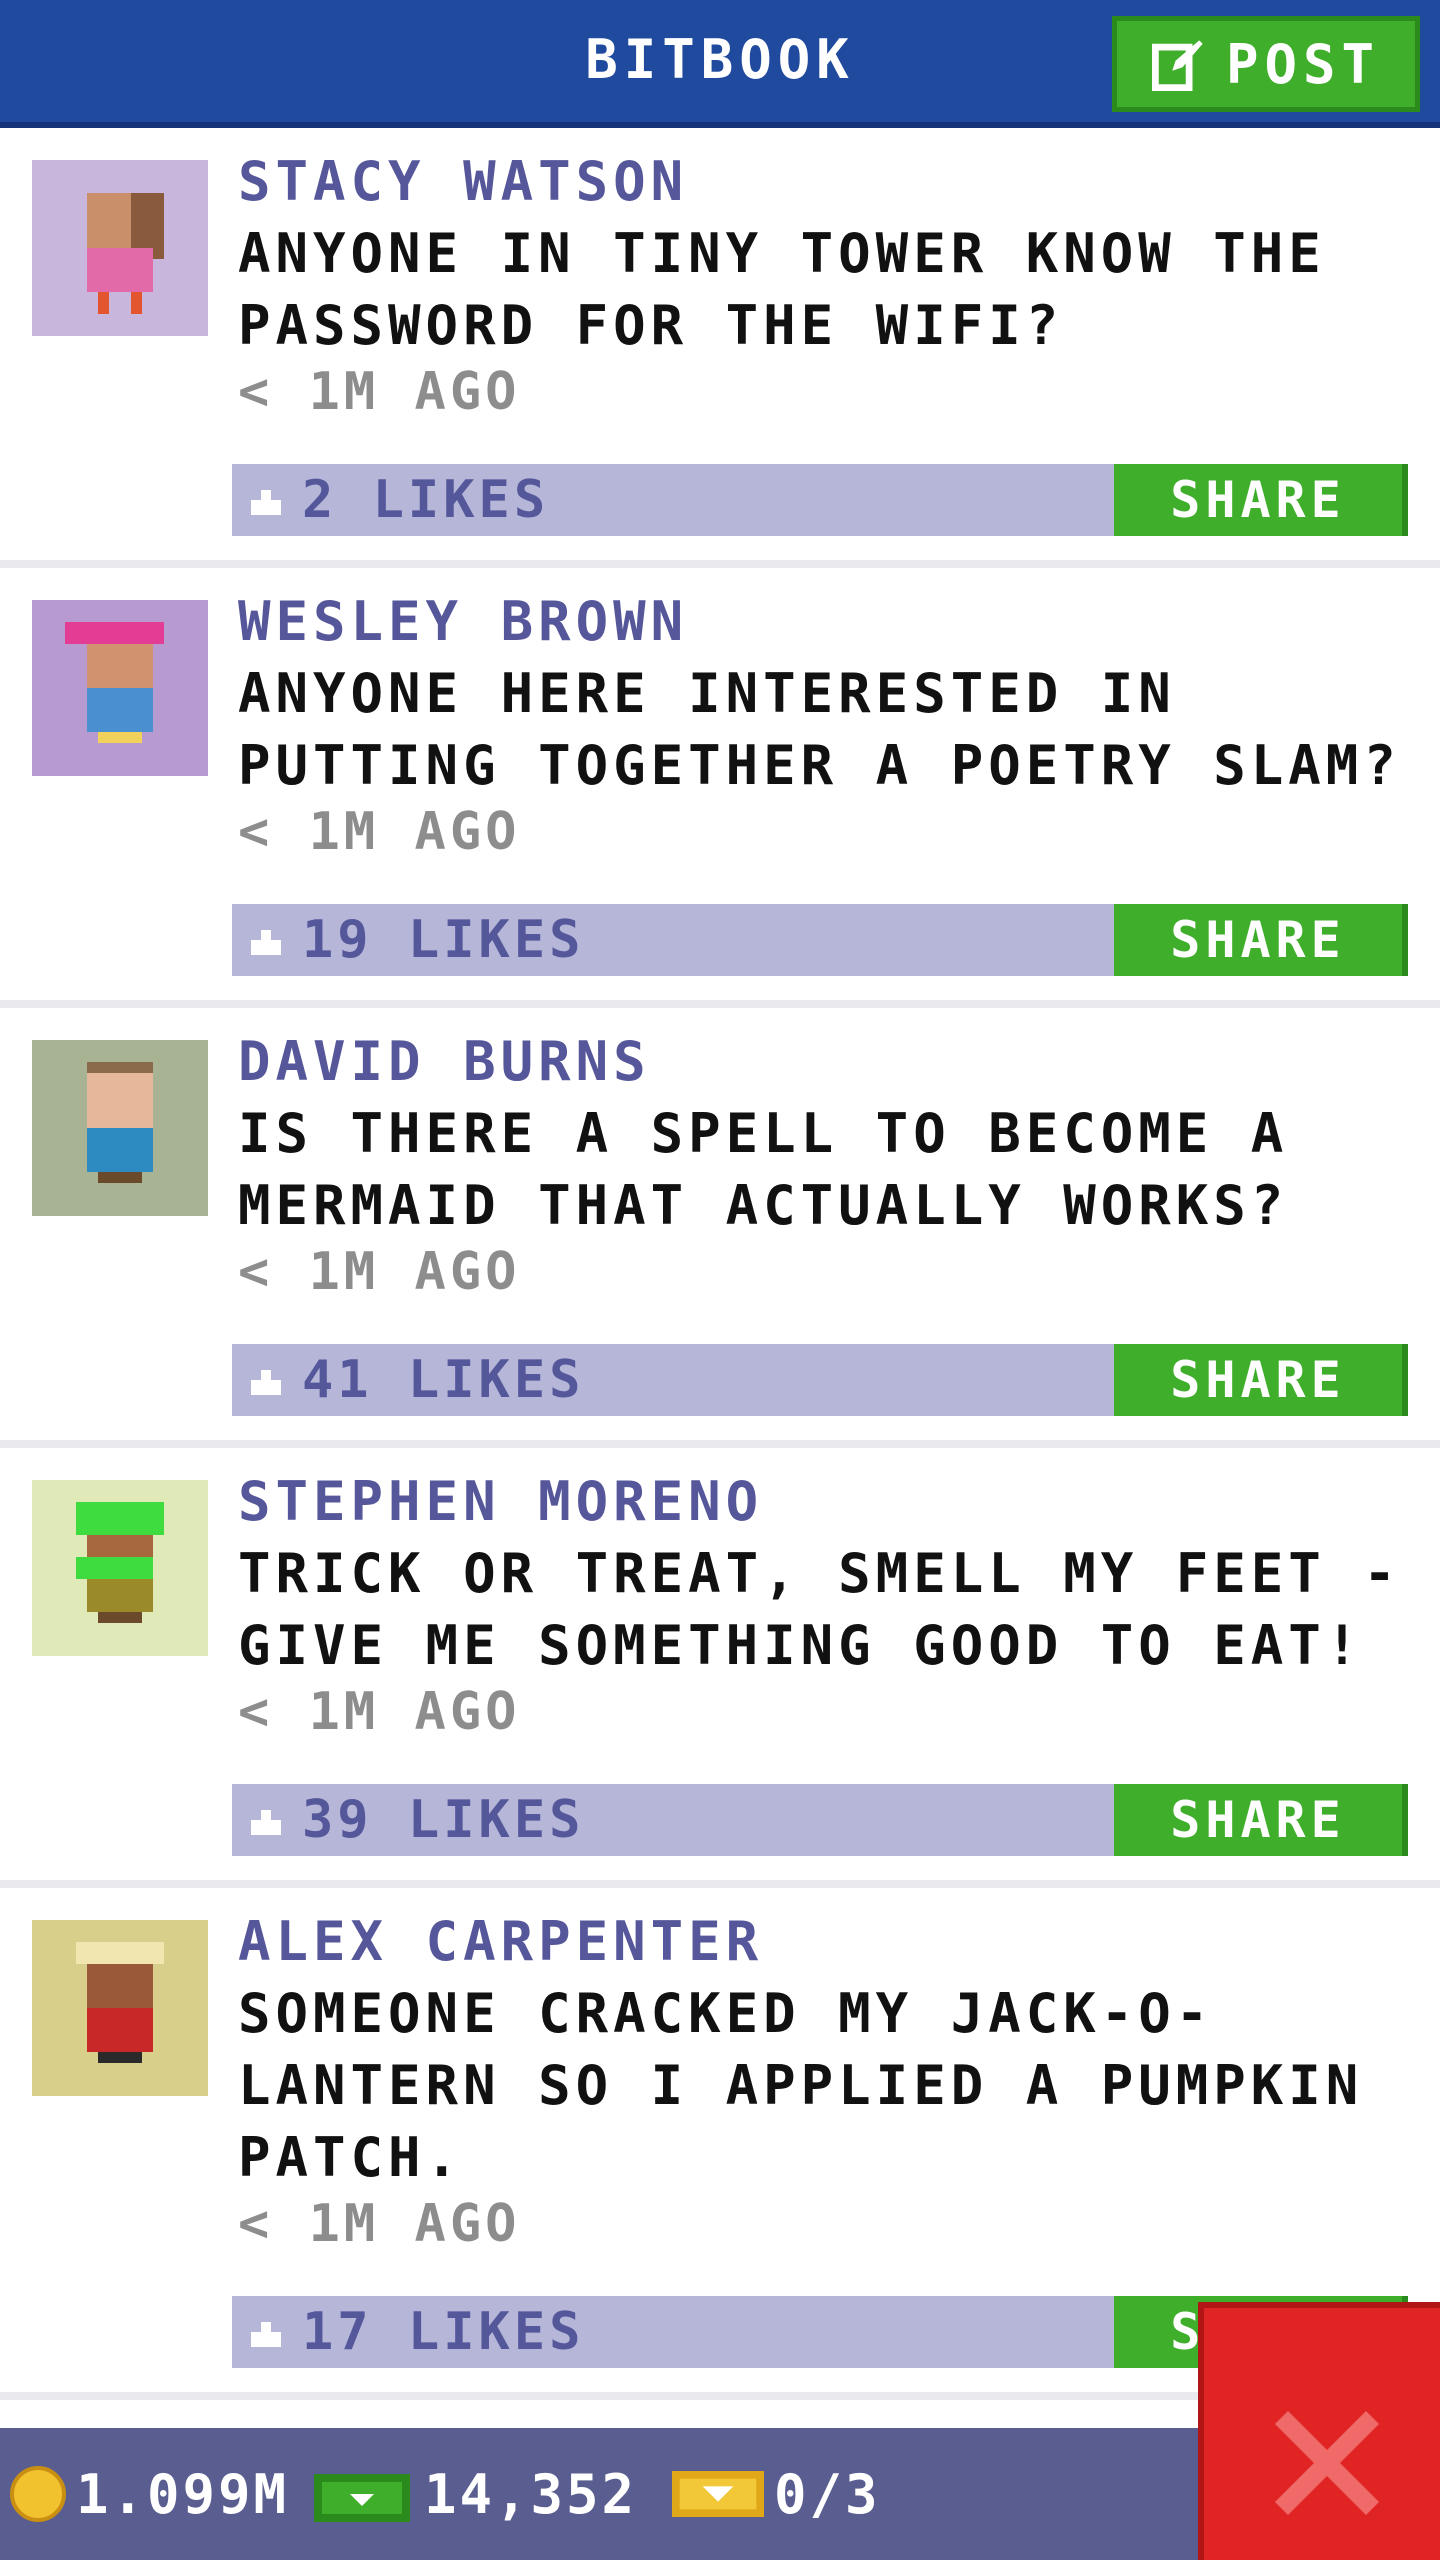 The width and height of the screenshot is (1440, 2560). I want to click on close-icon, so click(1327, 2463).